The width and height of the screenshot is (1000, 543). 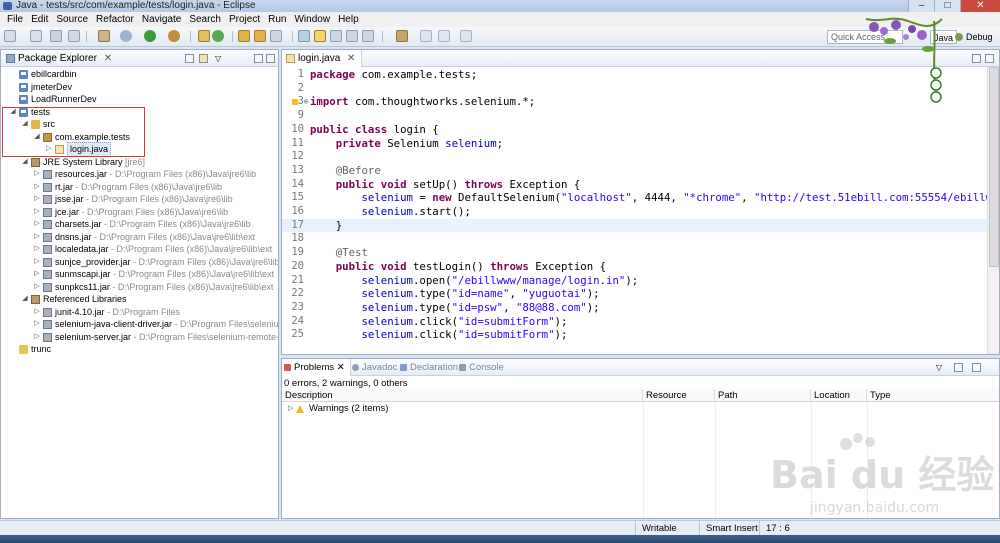 I want to click on column-location: Location, so click(x=839, y=395).